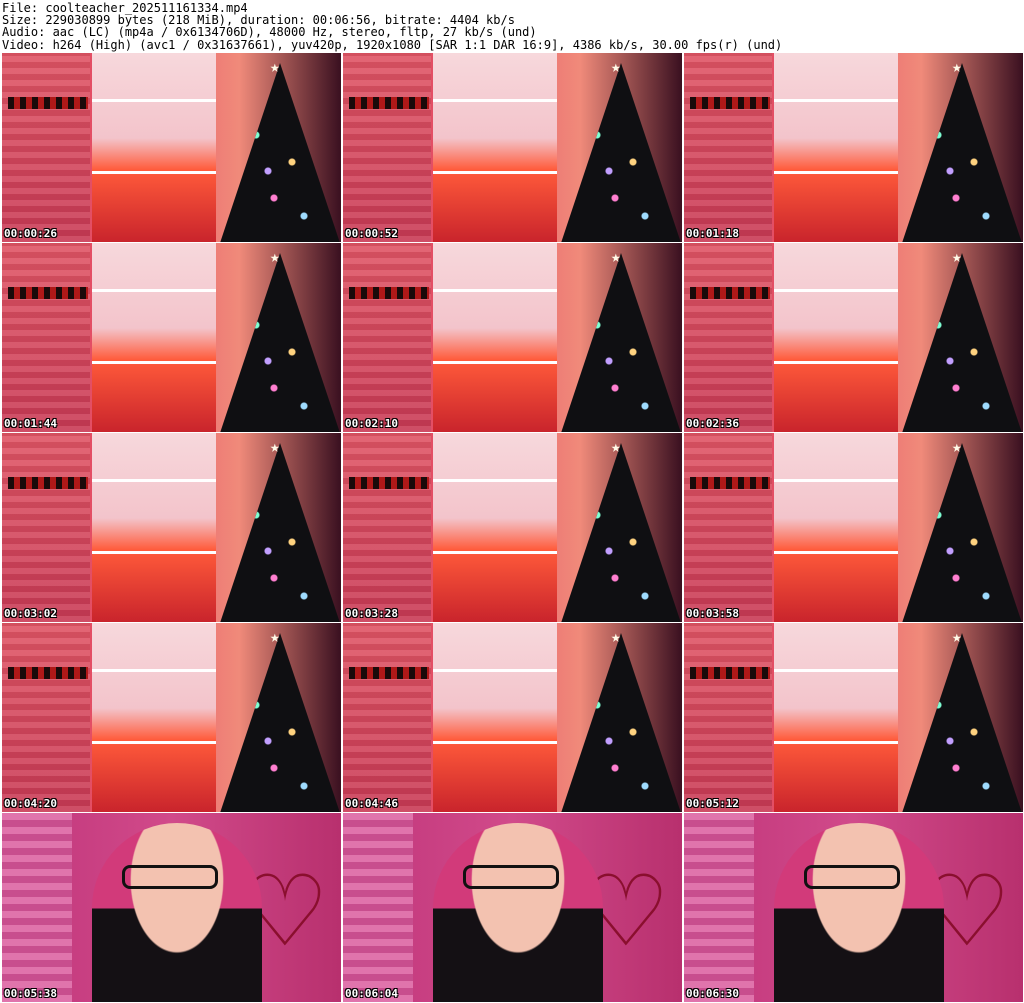  I want to click on video-thumbnail: ★ 00:03:58, so click(853, 527).